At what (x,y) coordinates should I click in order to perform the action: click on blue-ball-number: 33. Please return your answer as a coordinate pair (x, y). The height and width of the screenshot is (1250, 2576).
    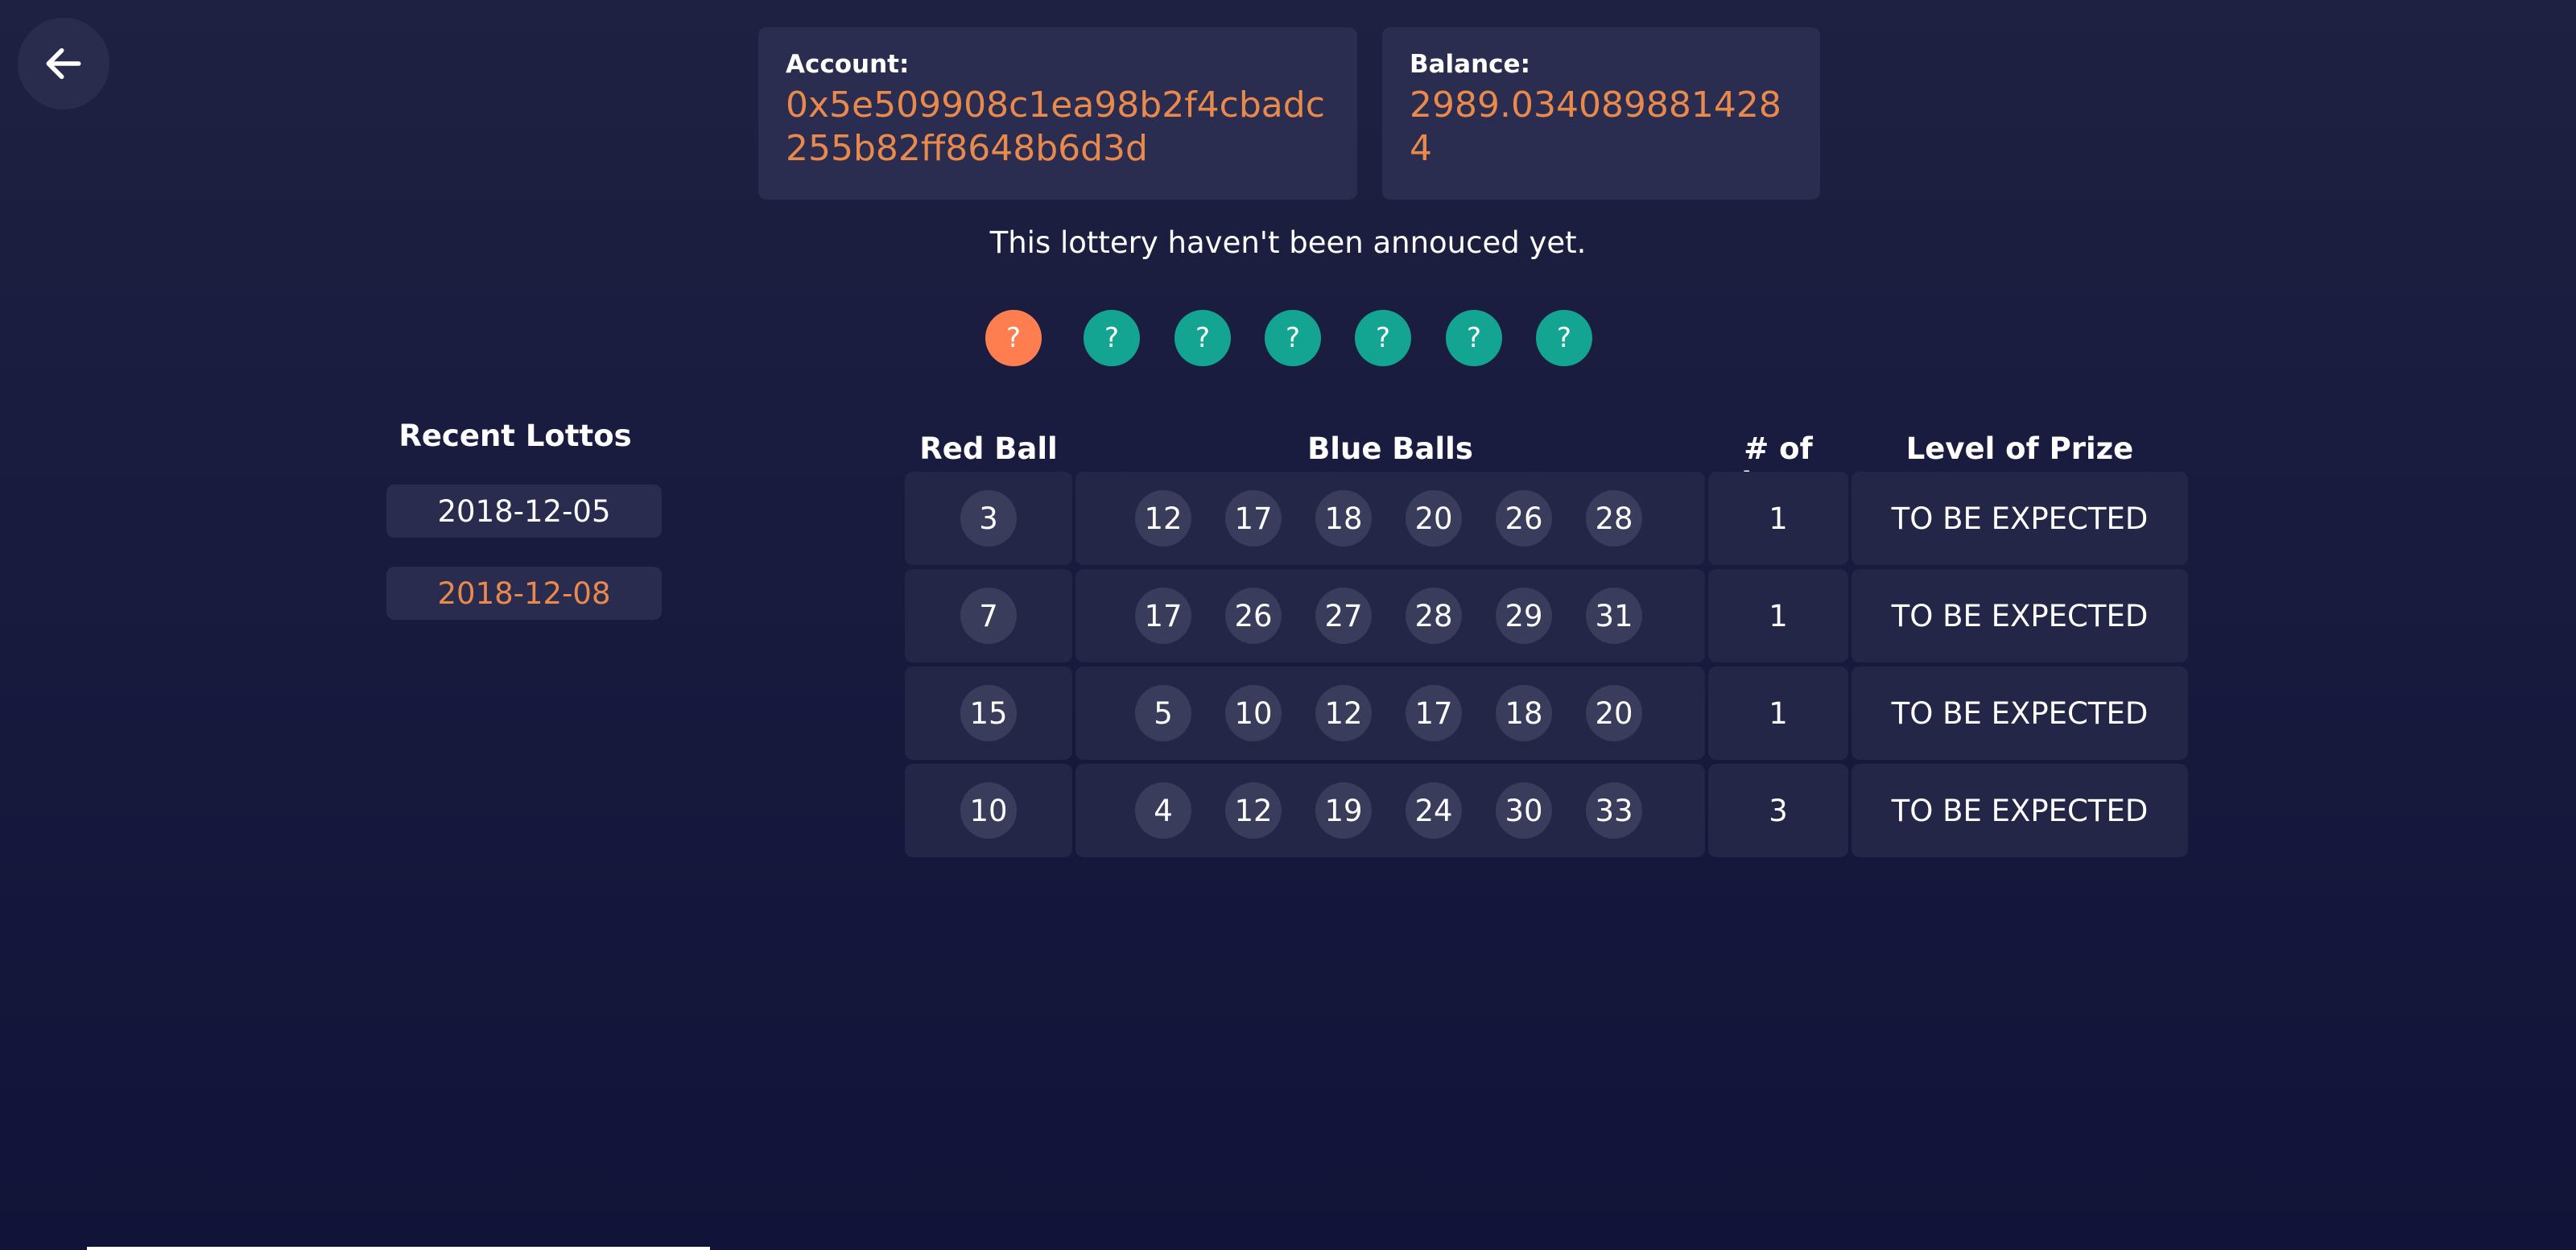
    Looking at the image, I should click on (1614, 810).